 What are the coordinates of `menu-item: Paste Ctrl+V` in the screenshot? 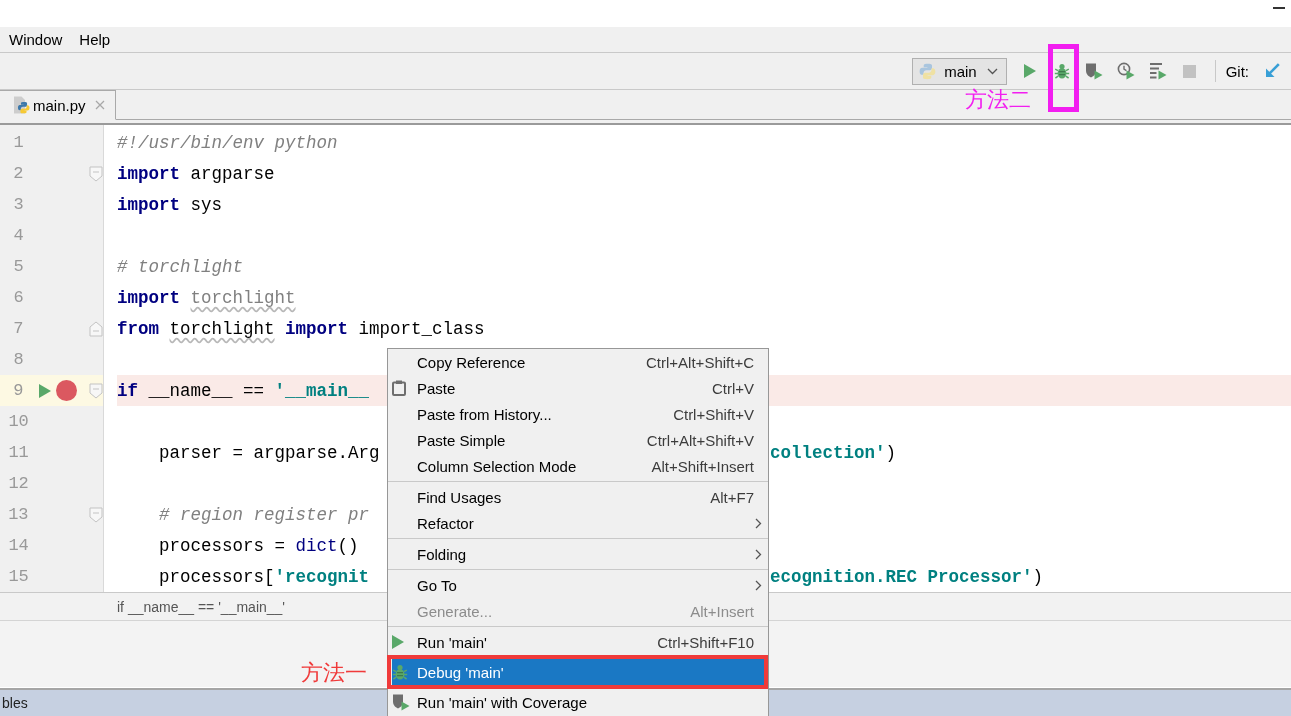 It's located at (578, 388).